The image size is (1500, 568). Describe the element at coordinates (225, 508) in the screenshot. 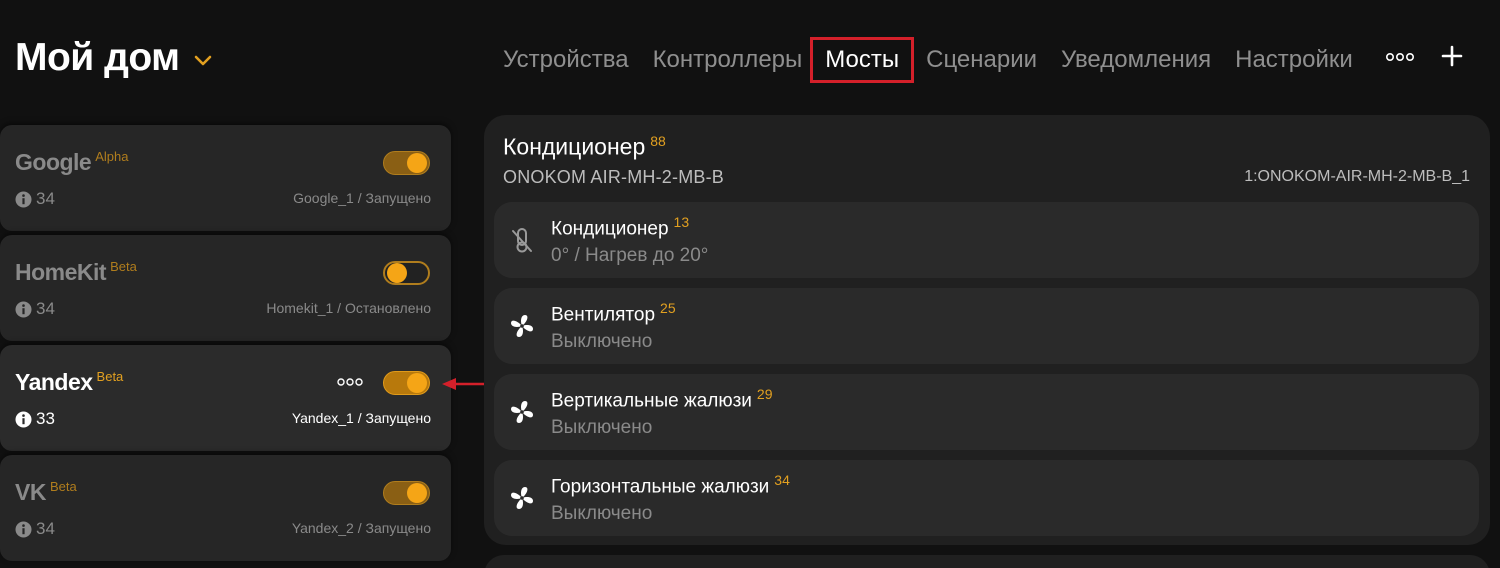

I see `bridge-card-vk: VK Beta 34 Yandex_2 / Запущено` at that location.